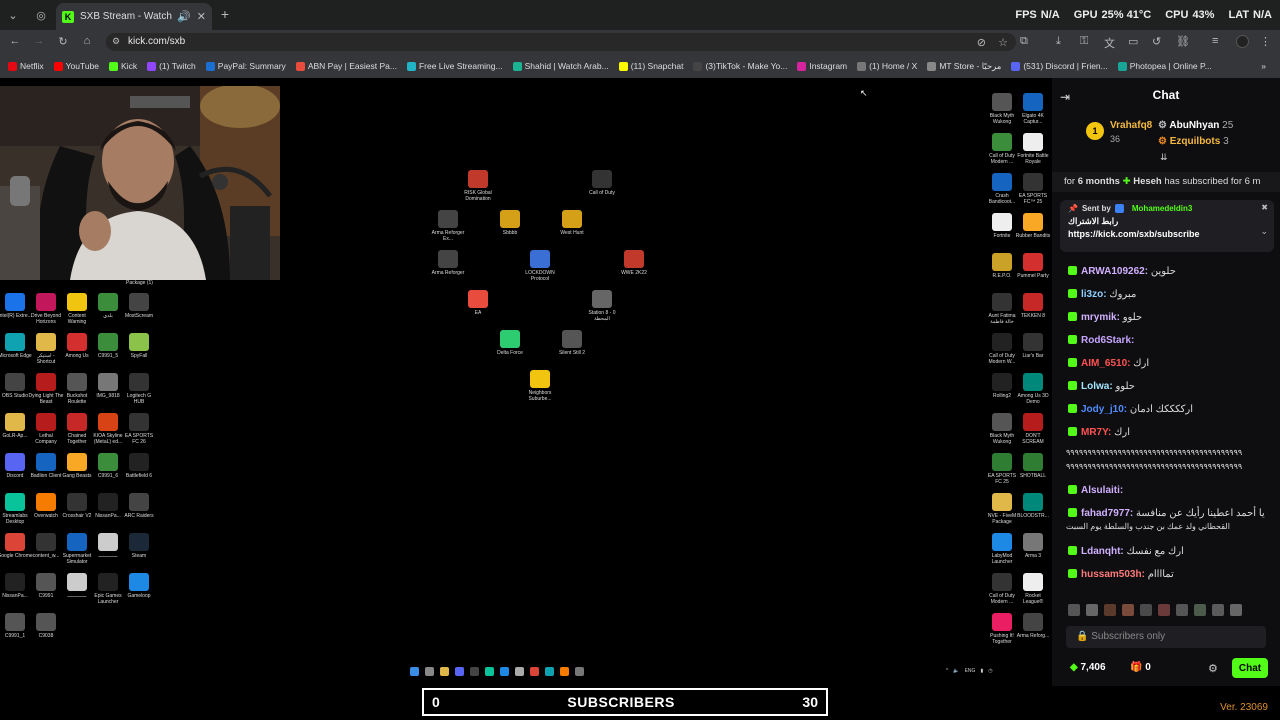  Describe the element at coordinates (1263, 66) in the screenshot. I see `more-bookmarks-icon: »` at that location.